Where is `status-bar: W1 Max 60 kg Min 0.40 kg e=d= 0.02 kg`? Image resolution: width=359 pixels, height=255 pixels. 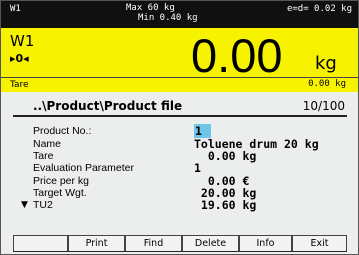 status-bar: W1 Max 60 kg Min 0.40 kg e=d= 0.02 kg is located at coordinates (179, 14).